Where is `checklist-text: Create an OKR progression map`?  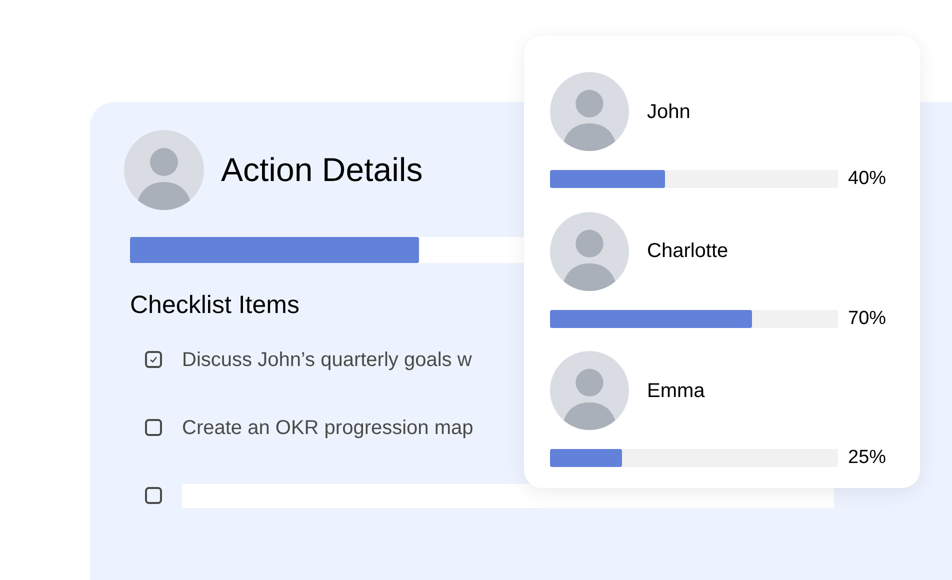
checklist-text: Create an OKR progression map is located at coordinates (328, 428).